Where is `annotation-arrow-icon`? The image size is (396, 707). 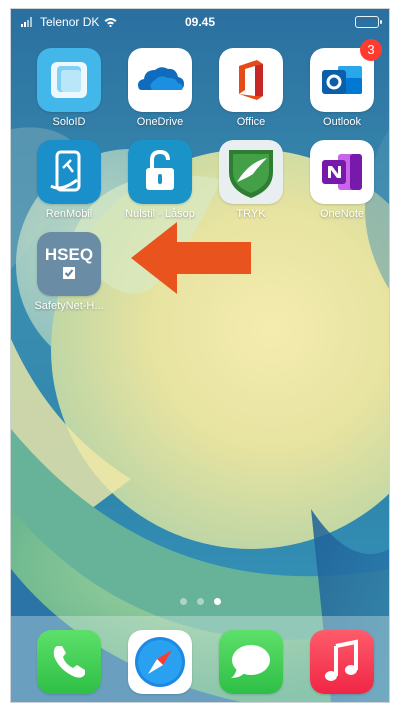
annotation-arrow-icon is located at coordinates (191, 258).